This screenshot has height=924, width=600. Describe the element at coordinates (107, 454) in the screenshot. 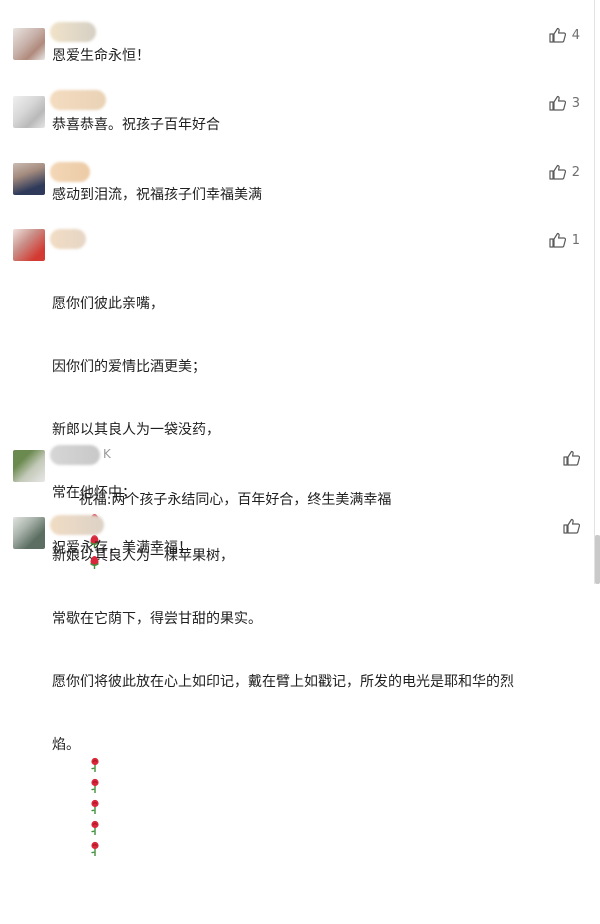

I see `username-suffix: K` at that location.